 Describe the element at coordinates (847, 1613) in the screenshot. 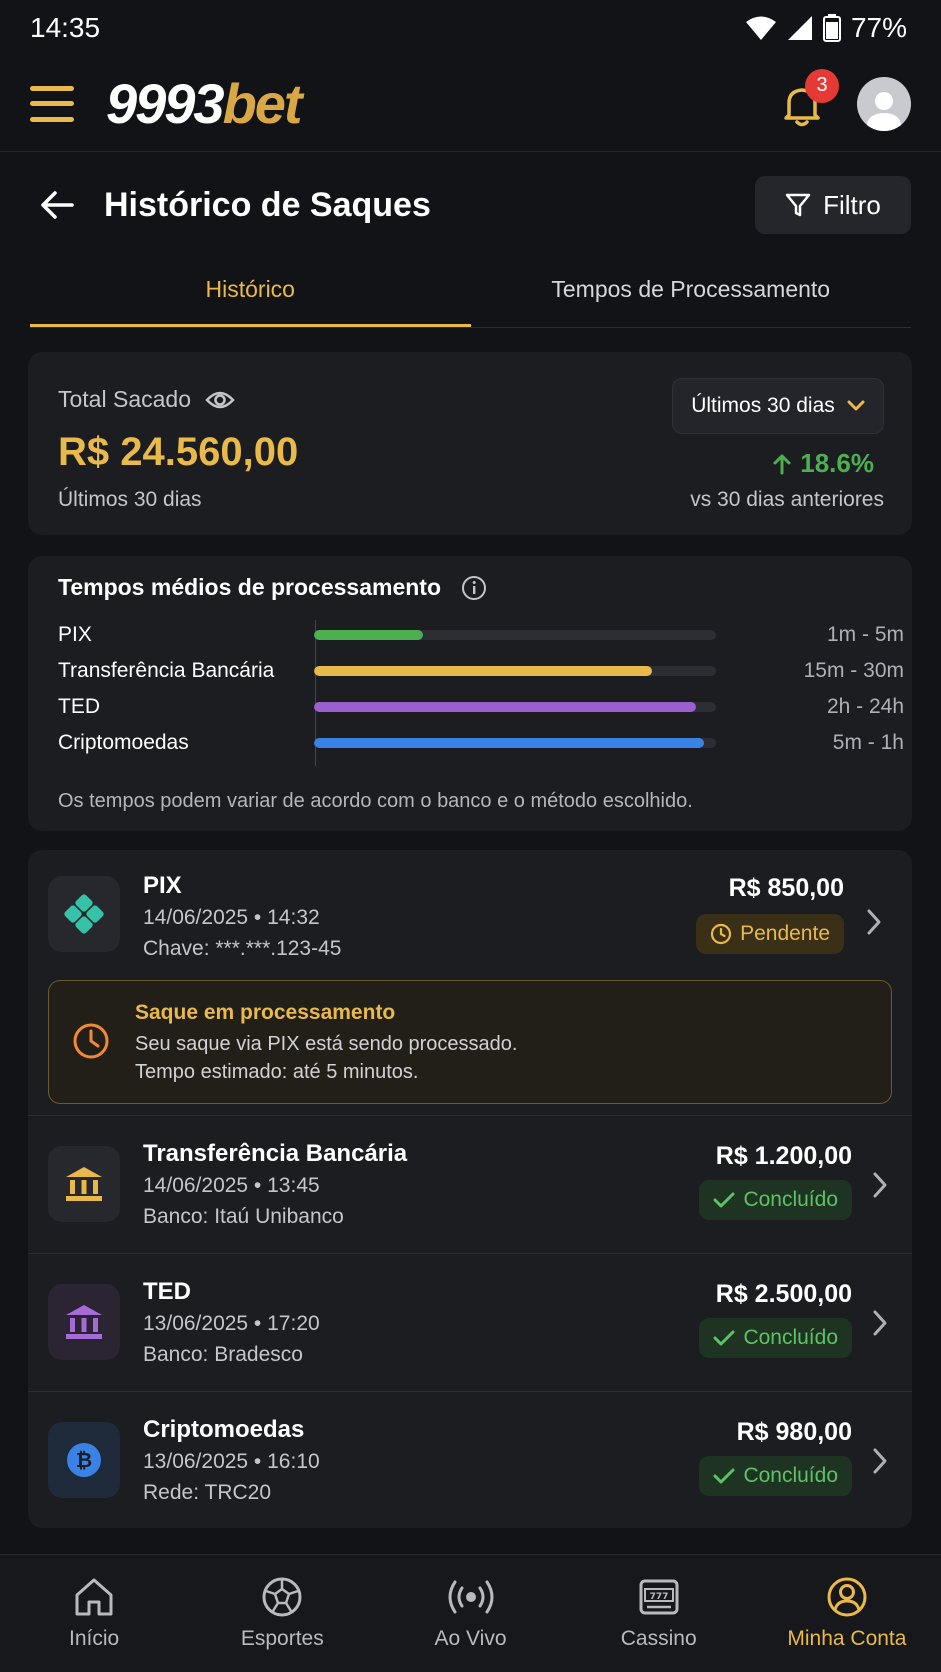

I see `nav-minha-conta: Minha Conta` at that location.